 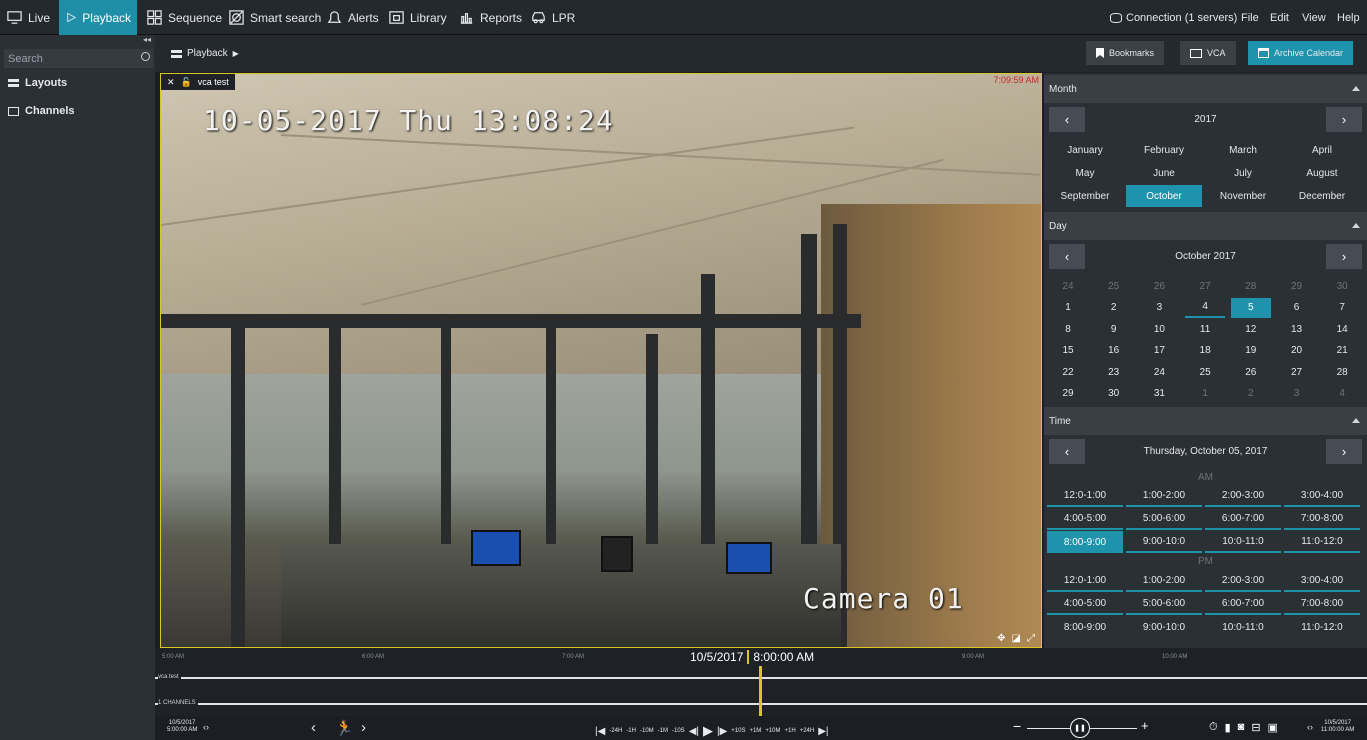 What do you see at coordinates (1297, 308) in the screenshot?
I see `day-cell: 6` at bounding box center [1297, 308].